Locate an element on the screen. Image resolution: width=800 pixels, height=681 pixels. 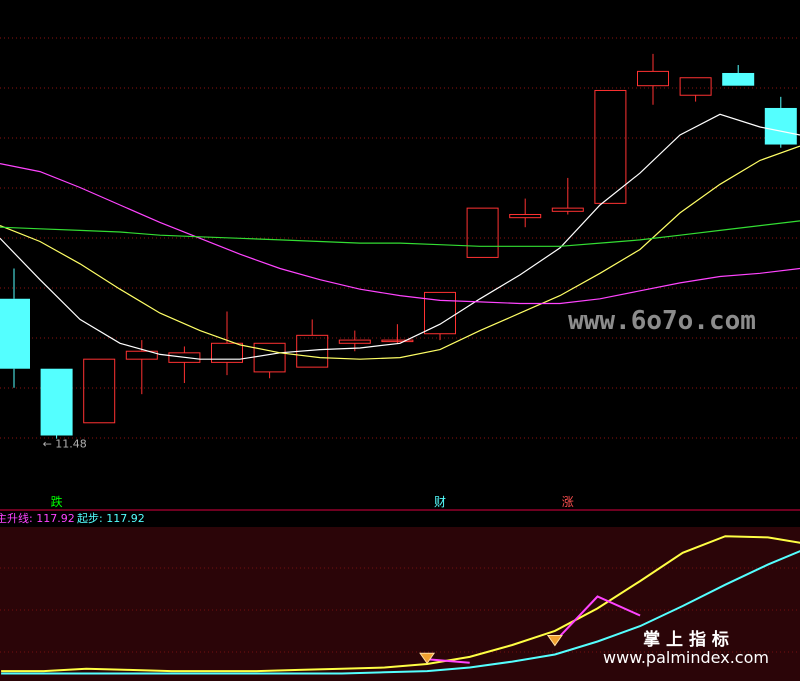
signal-label: 涨 is located at coordinates (568, 501).